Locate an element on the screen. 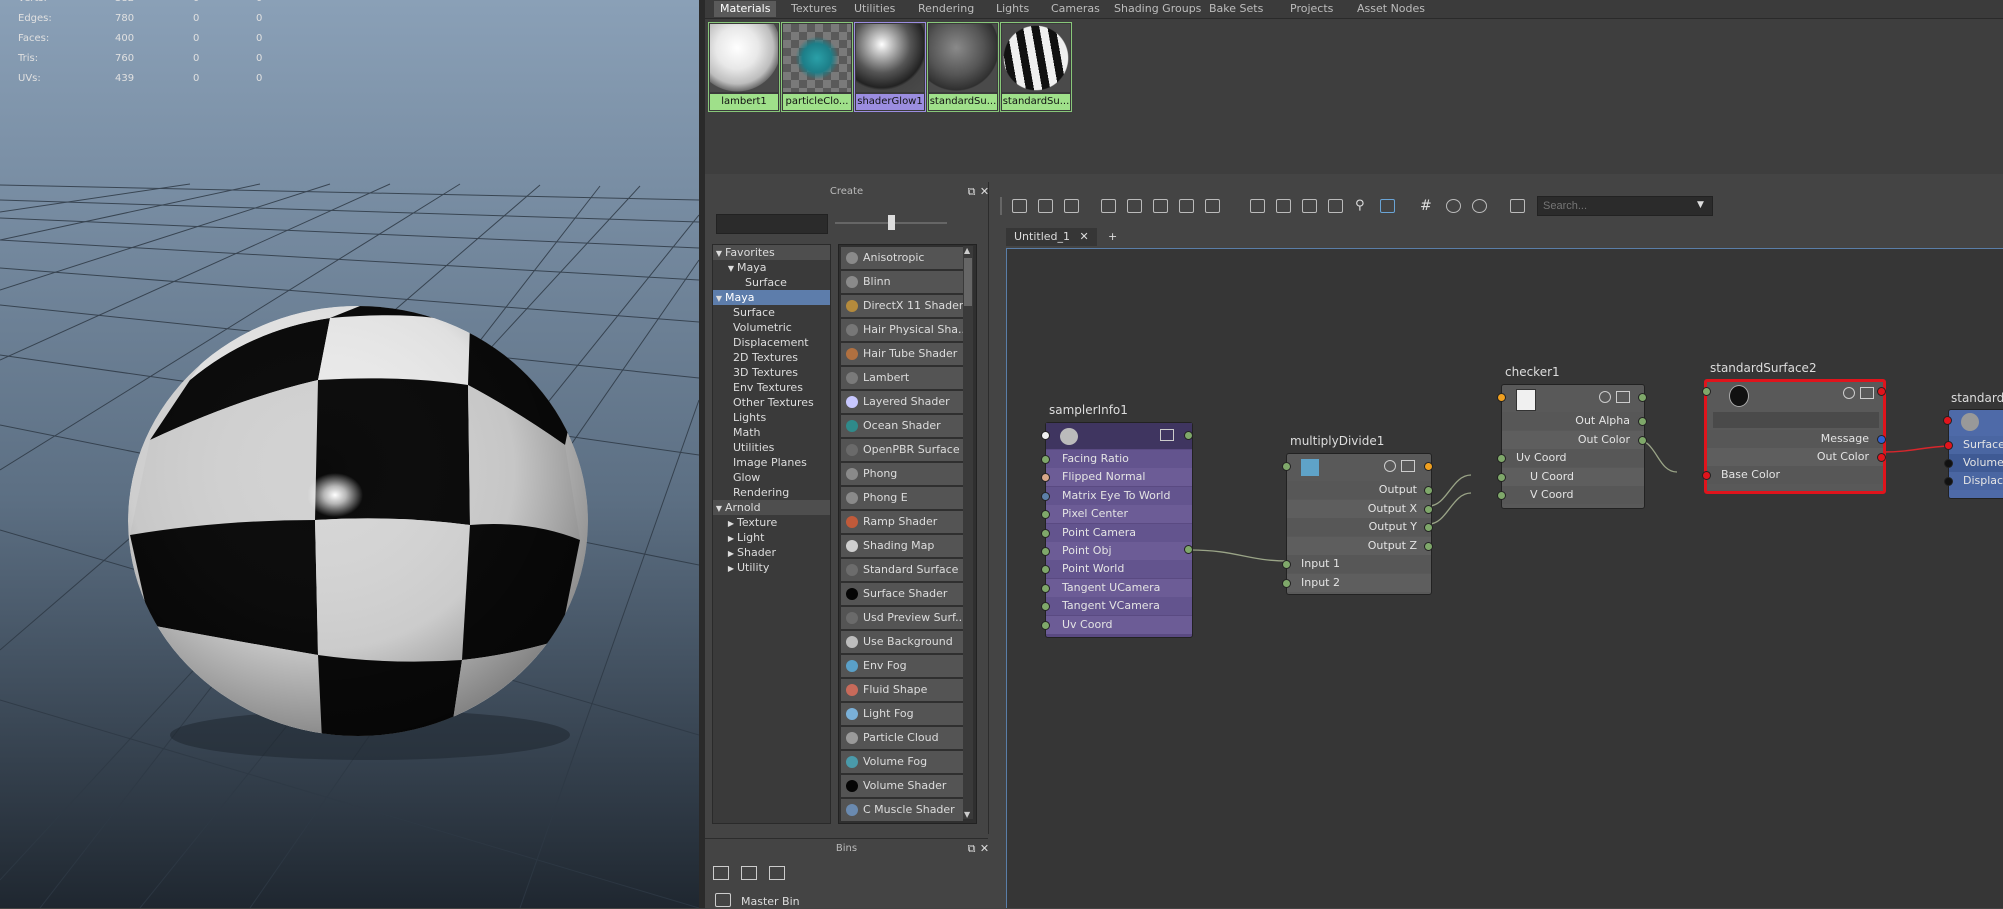 The width and height of the screenshot is (2003, 909). node-name-field is located at coordinates (1796, 420).